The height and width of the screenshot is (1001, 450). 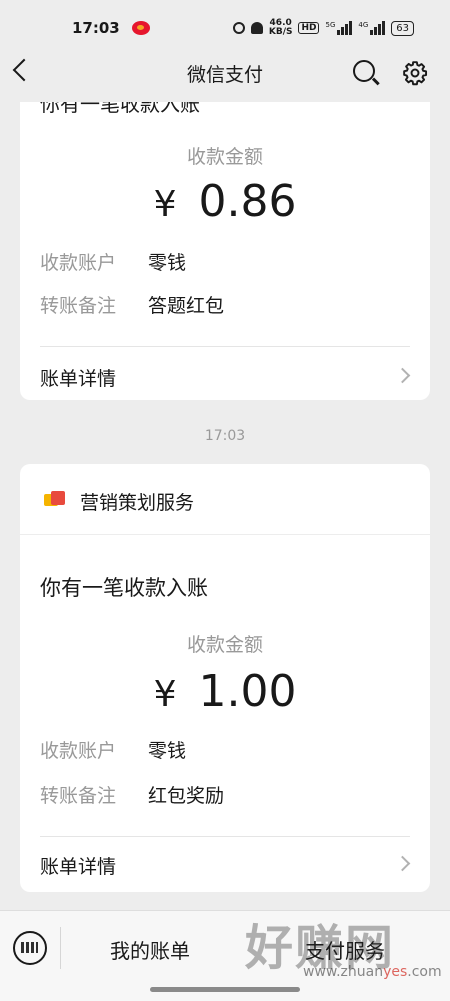 I want to click on search-icon, so click(x=364, y=71).